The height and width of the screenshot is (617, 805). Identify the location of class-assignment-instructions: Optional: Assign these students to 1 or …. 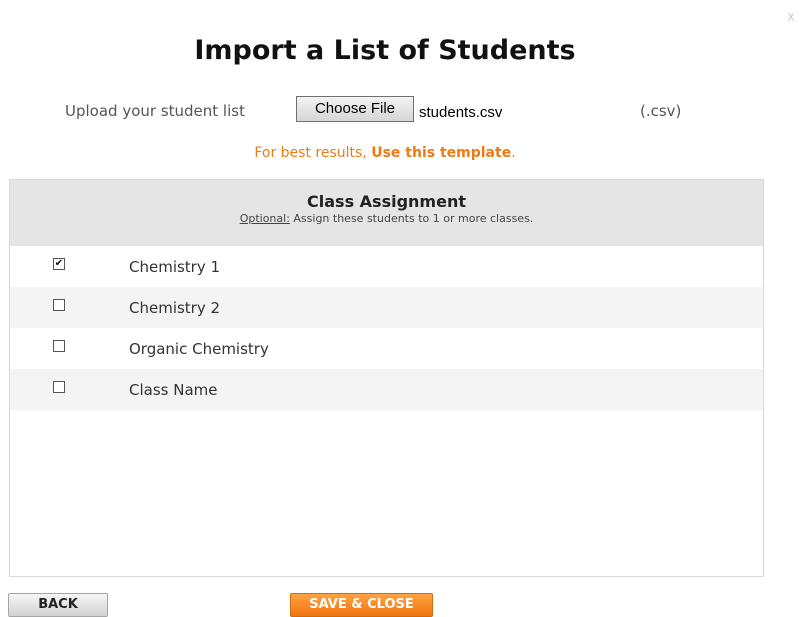
(386, 218).